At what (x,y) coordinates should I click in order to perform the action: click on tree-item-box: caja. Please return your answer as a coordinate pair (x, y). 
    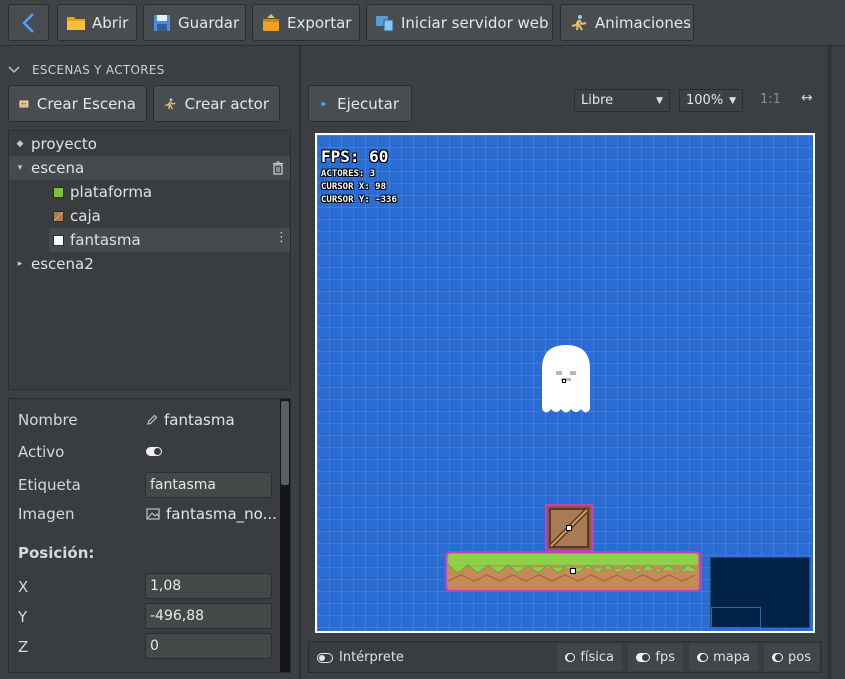
    Looking at the image, I should click on (149, 216).